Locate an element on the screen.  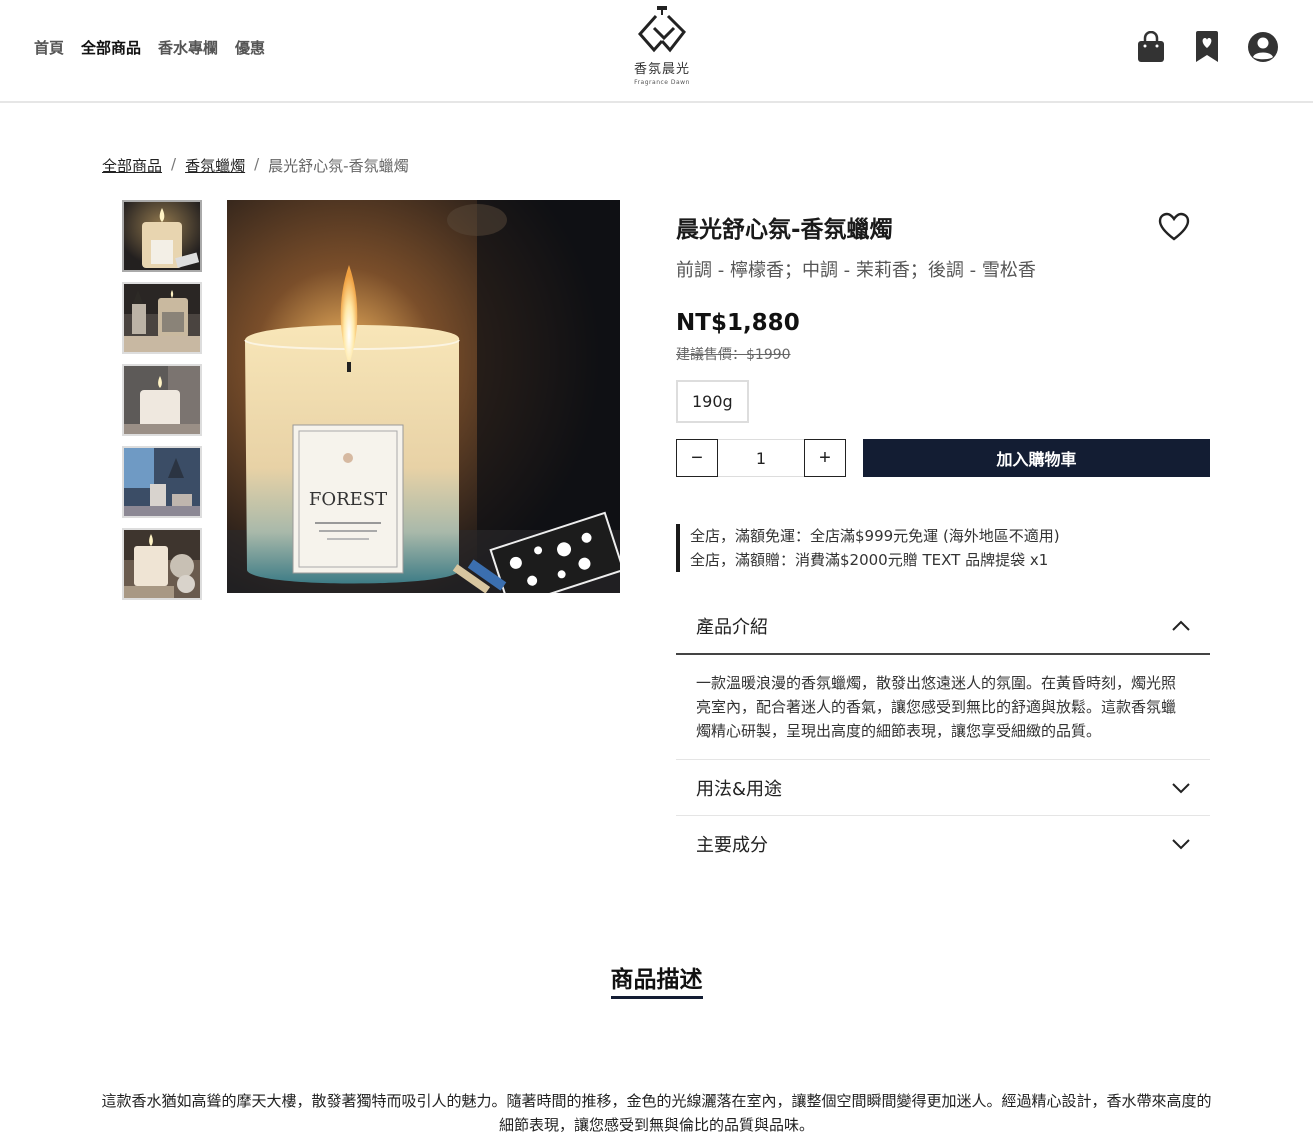
product-title: 晨光舒心氛-香氛蠟燭 is located at coordinates (784, 230).